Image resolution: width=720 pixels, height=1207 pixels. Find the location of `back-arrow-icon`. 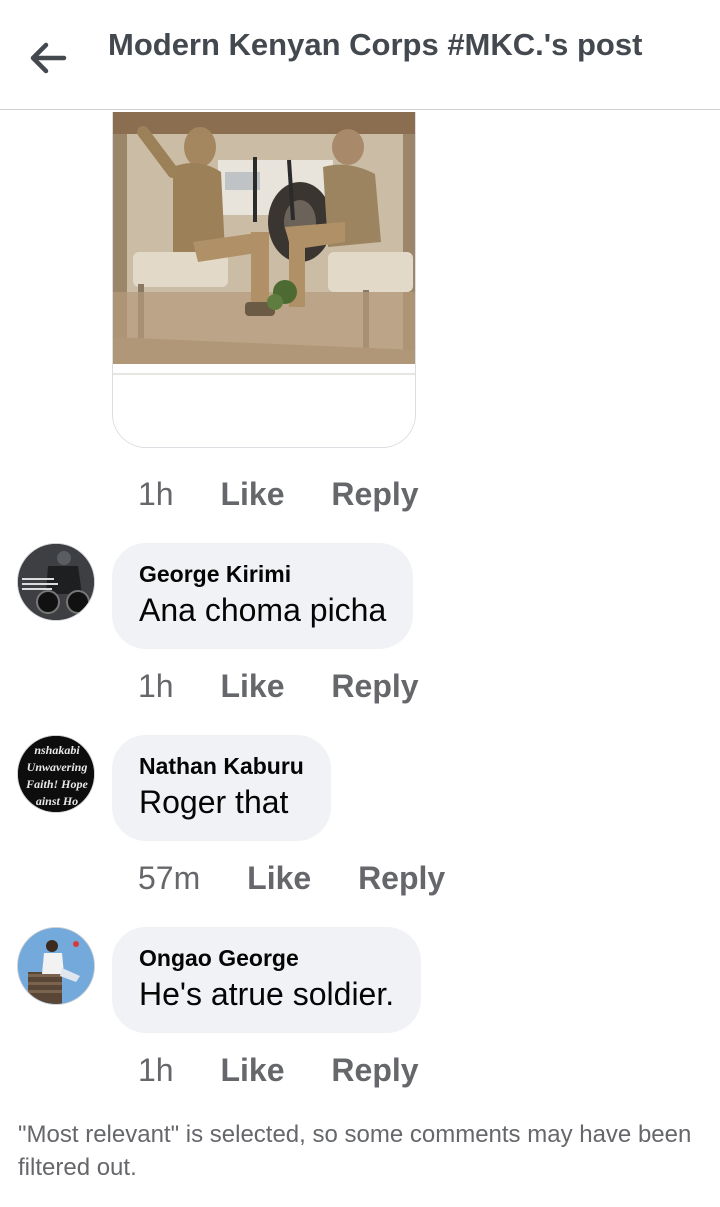

back-arrow-icon is located at coordinates (48, 58).